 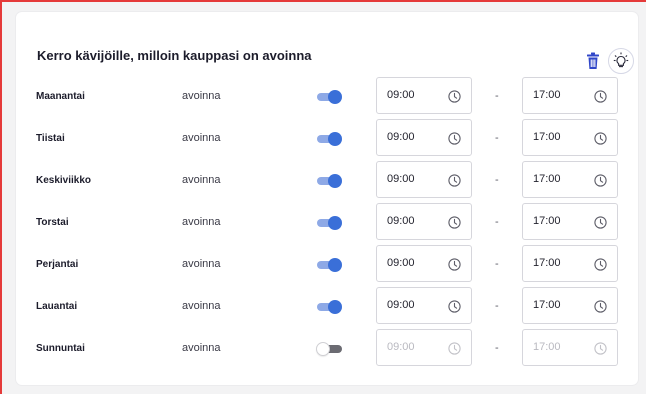 I want to click on day-label: Maanantai, so click(x=60, y=96).